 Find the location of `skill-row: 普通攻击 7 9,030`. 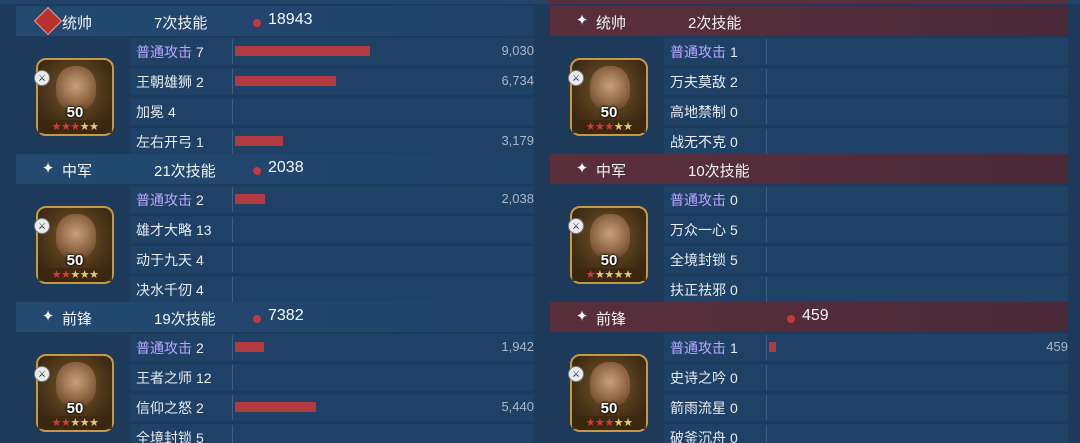

skill-row: 普通攻击 7 9,030 is located at coordinates (332, 51).